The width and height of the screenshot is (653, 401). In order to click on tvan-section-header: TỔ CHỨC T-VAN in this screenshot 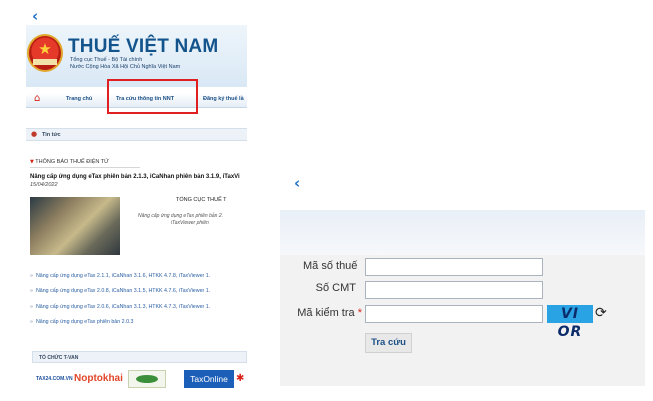, I will do `click(139, 357)`.